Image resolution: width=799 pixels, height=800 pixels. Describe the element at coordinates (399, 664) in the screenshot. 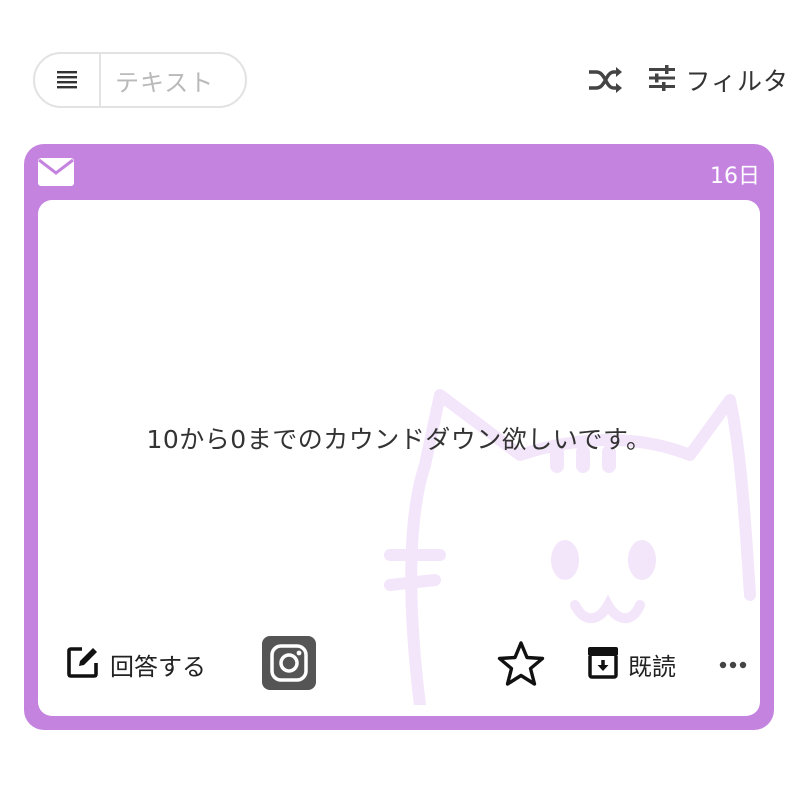

I see `card-actions: 回答する 既読` at that location.